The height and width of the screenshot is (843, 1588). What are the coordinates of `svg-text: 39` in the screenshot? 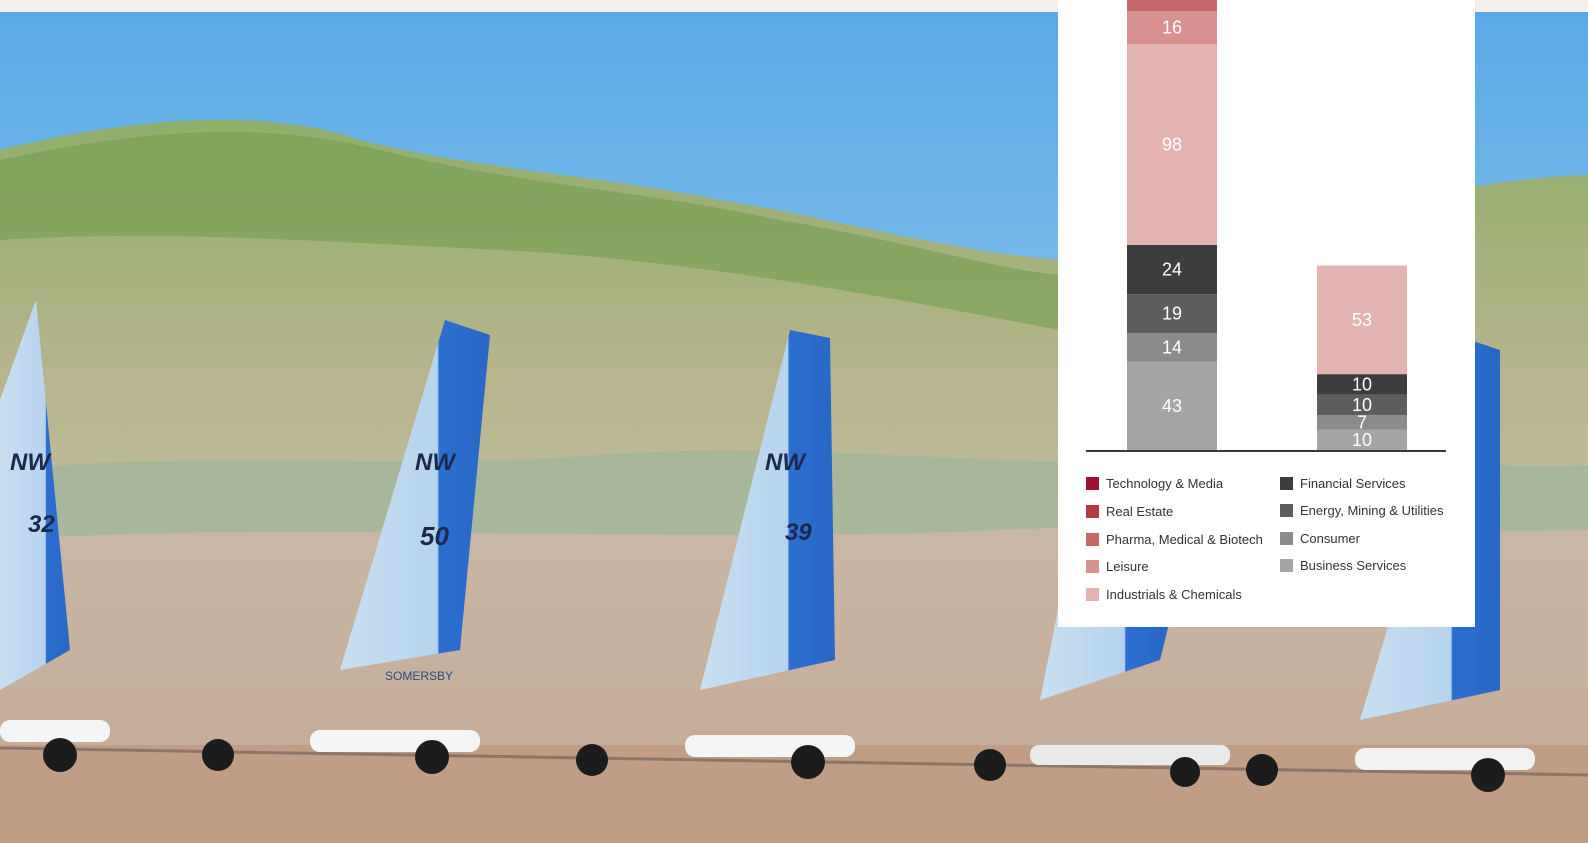 It's located at (798, 532).